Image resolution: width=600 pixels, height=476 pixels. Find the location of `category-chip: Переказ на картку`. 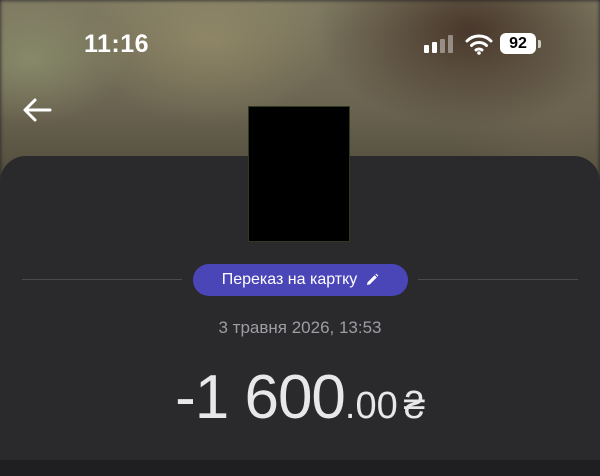

category-chip: Переказ на картку is located at coordinates (300, 280).